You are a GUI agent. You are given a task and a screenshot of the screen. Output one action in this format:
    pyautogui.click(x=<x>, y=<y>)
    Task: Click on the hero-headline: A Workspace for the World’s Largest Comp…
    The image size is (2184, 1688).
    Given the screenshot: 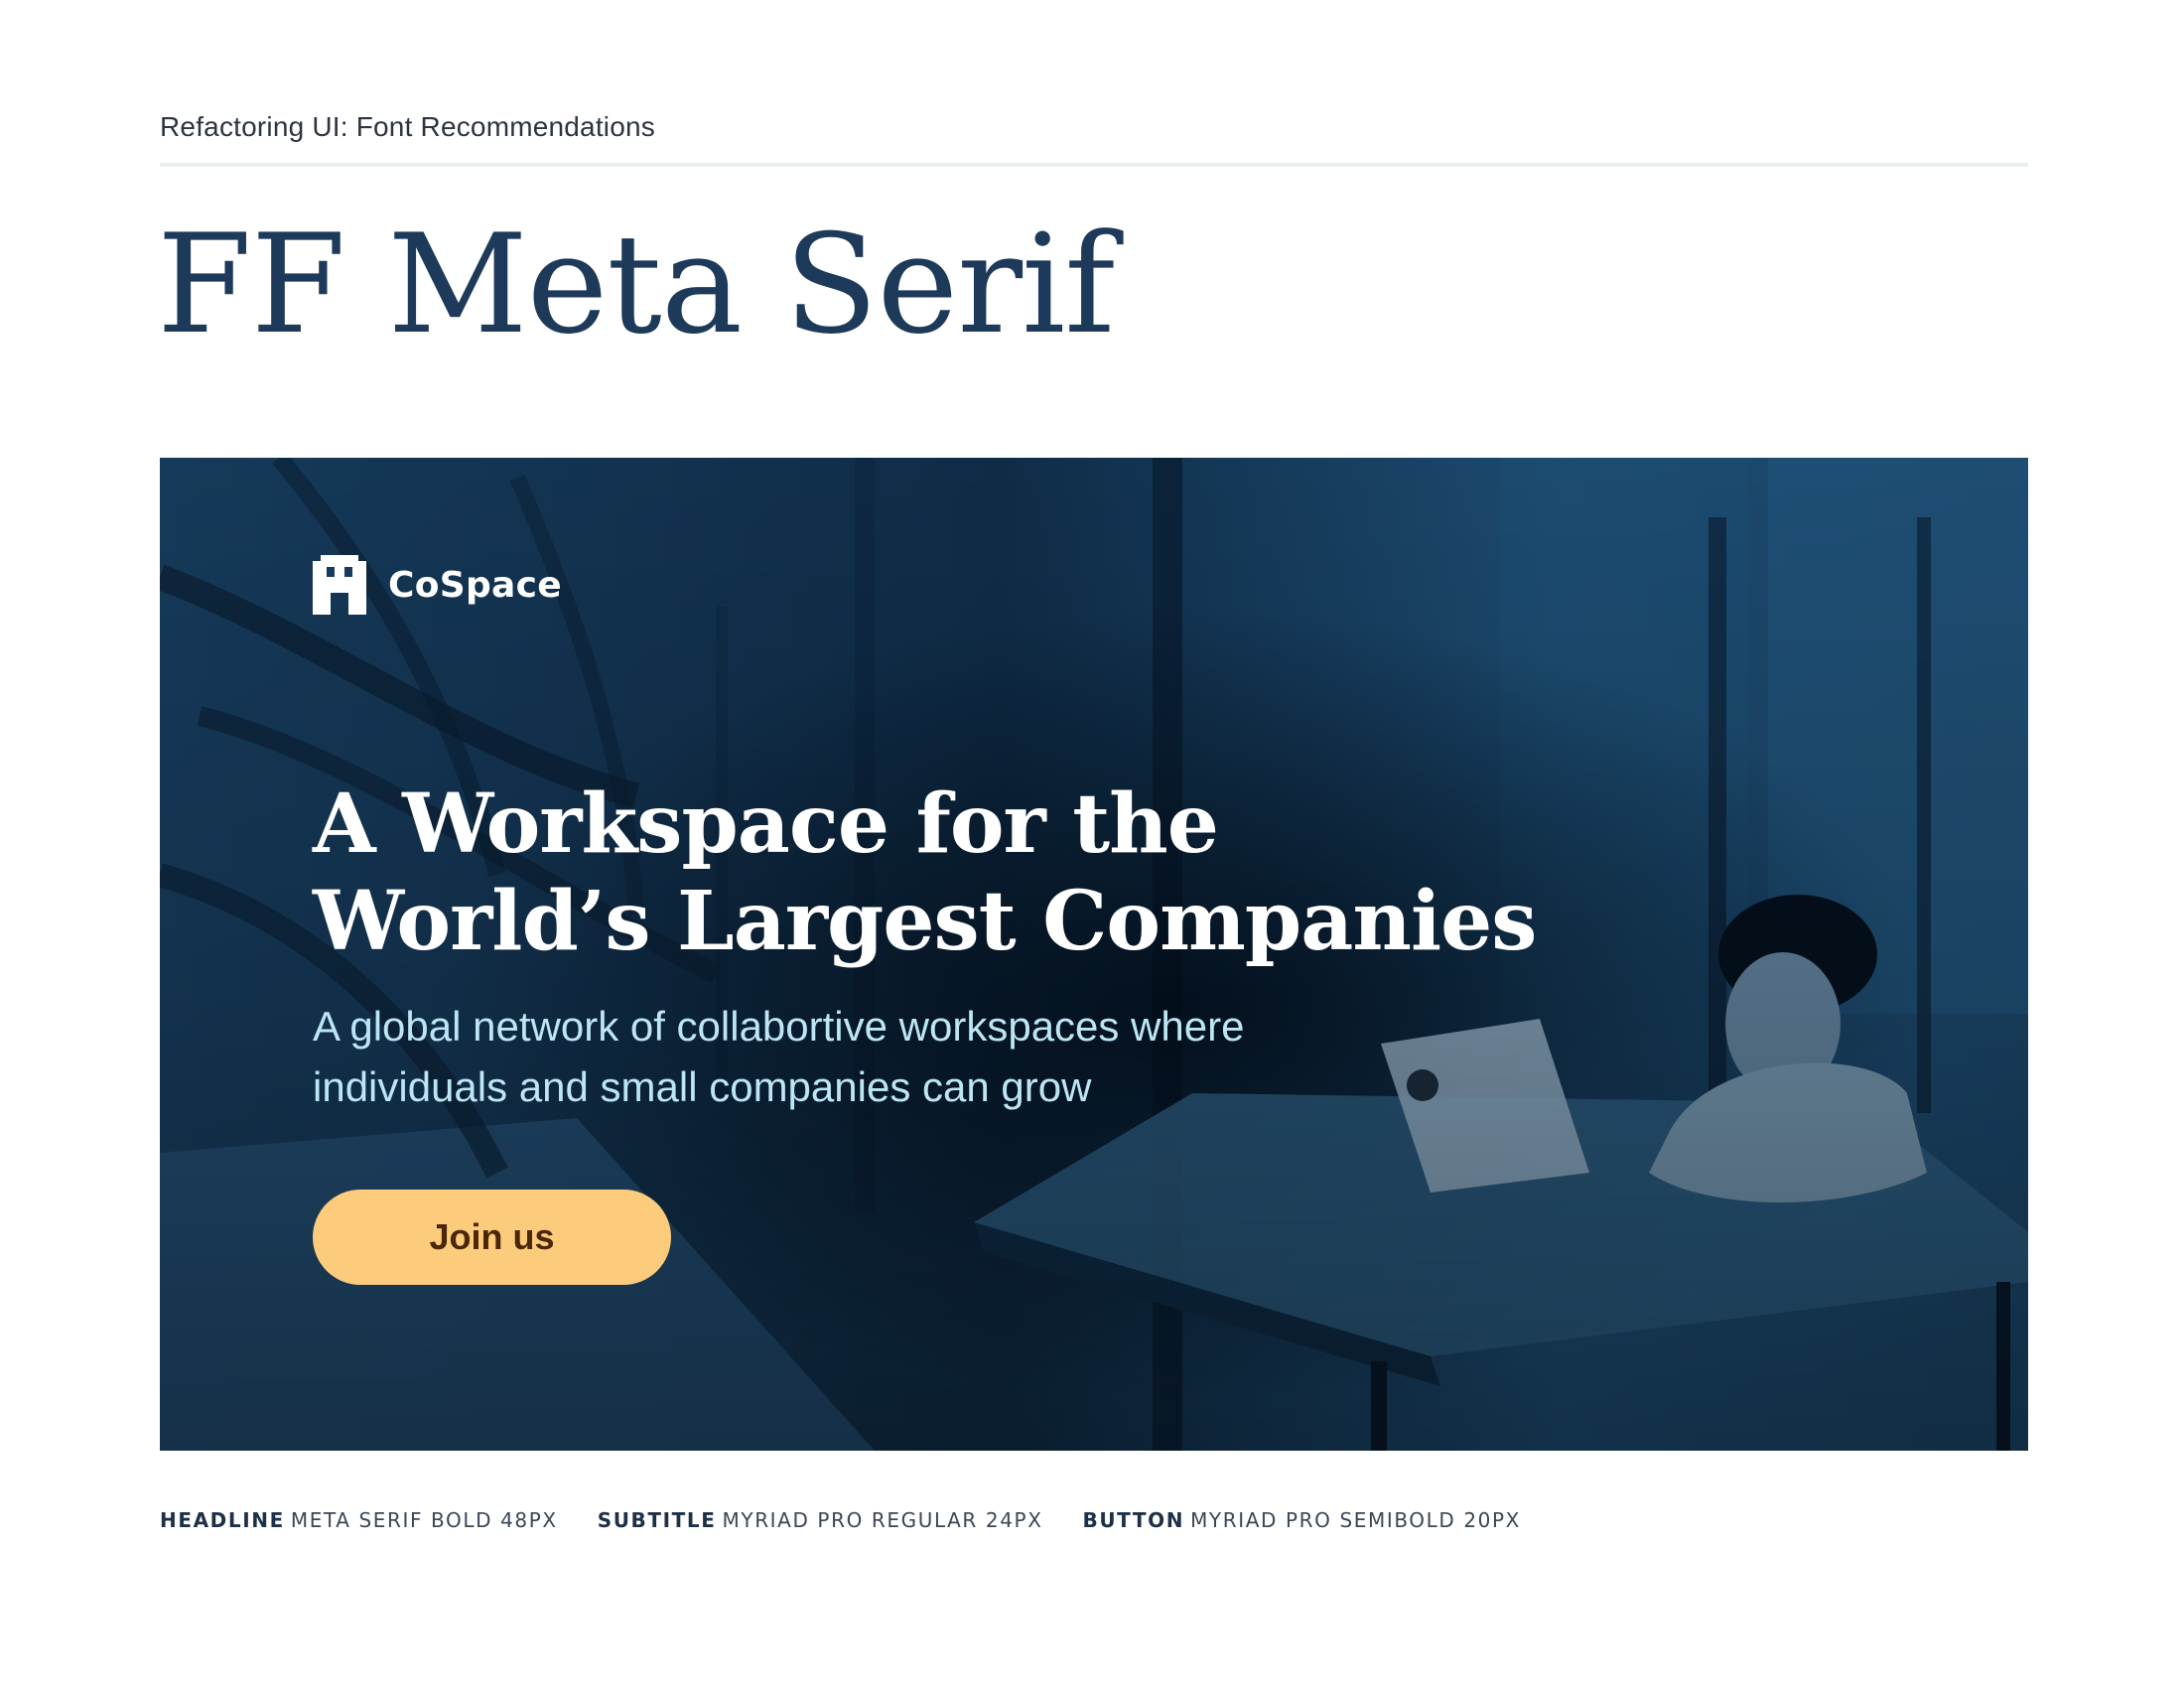 What is the action you would take?
    pyautogui.click(x=1057, y=872)
    